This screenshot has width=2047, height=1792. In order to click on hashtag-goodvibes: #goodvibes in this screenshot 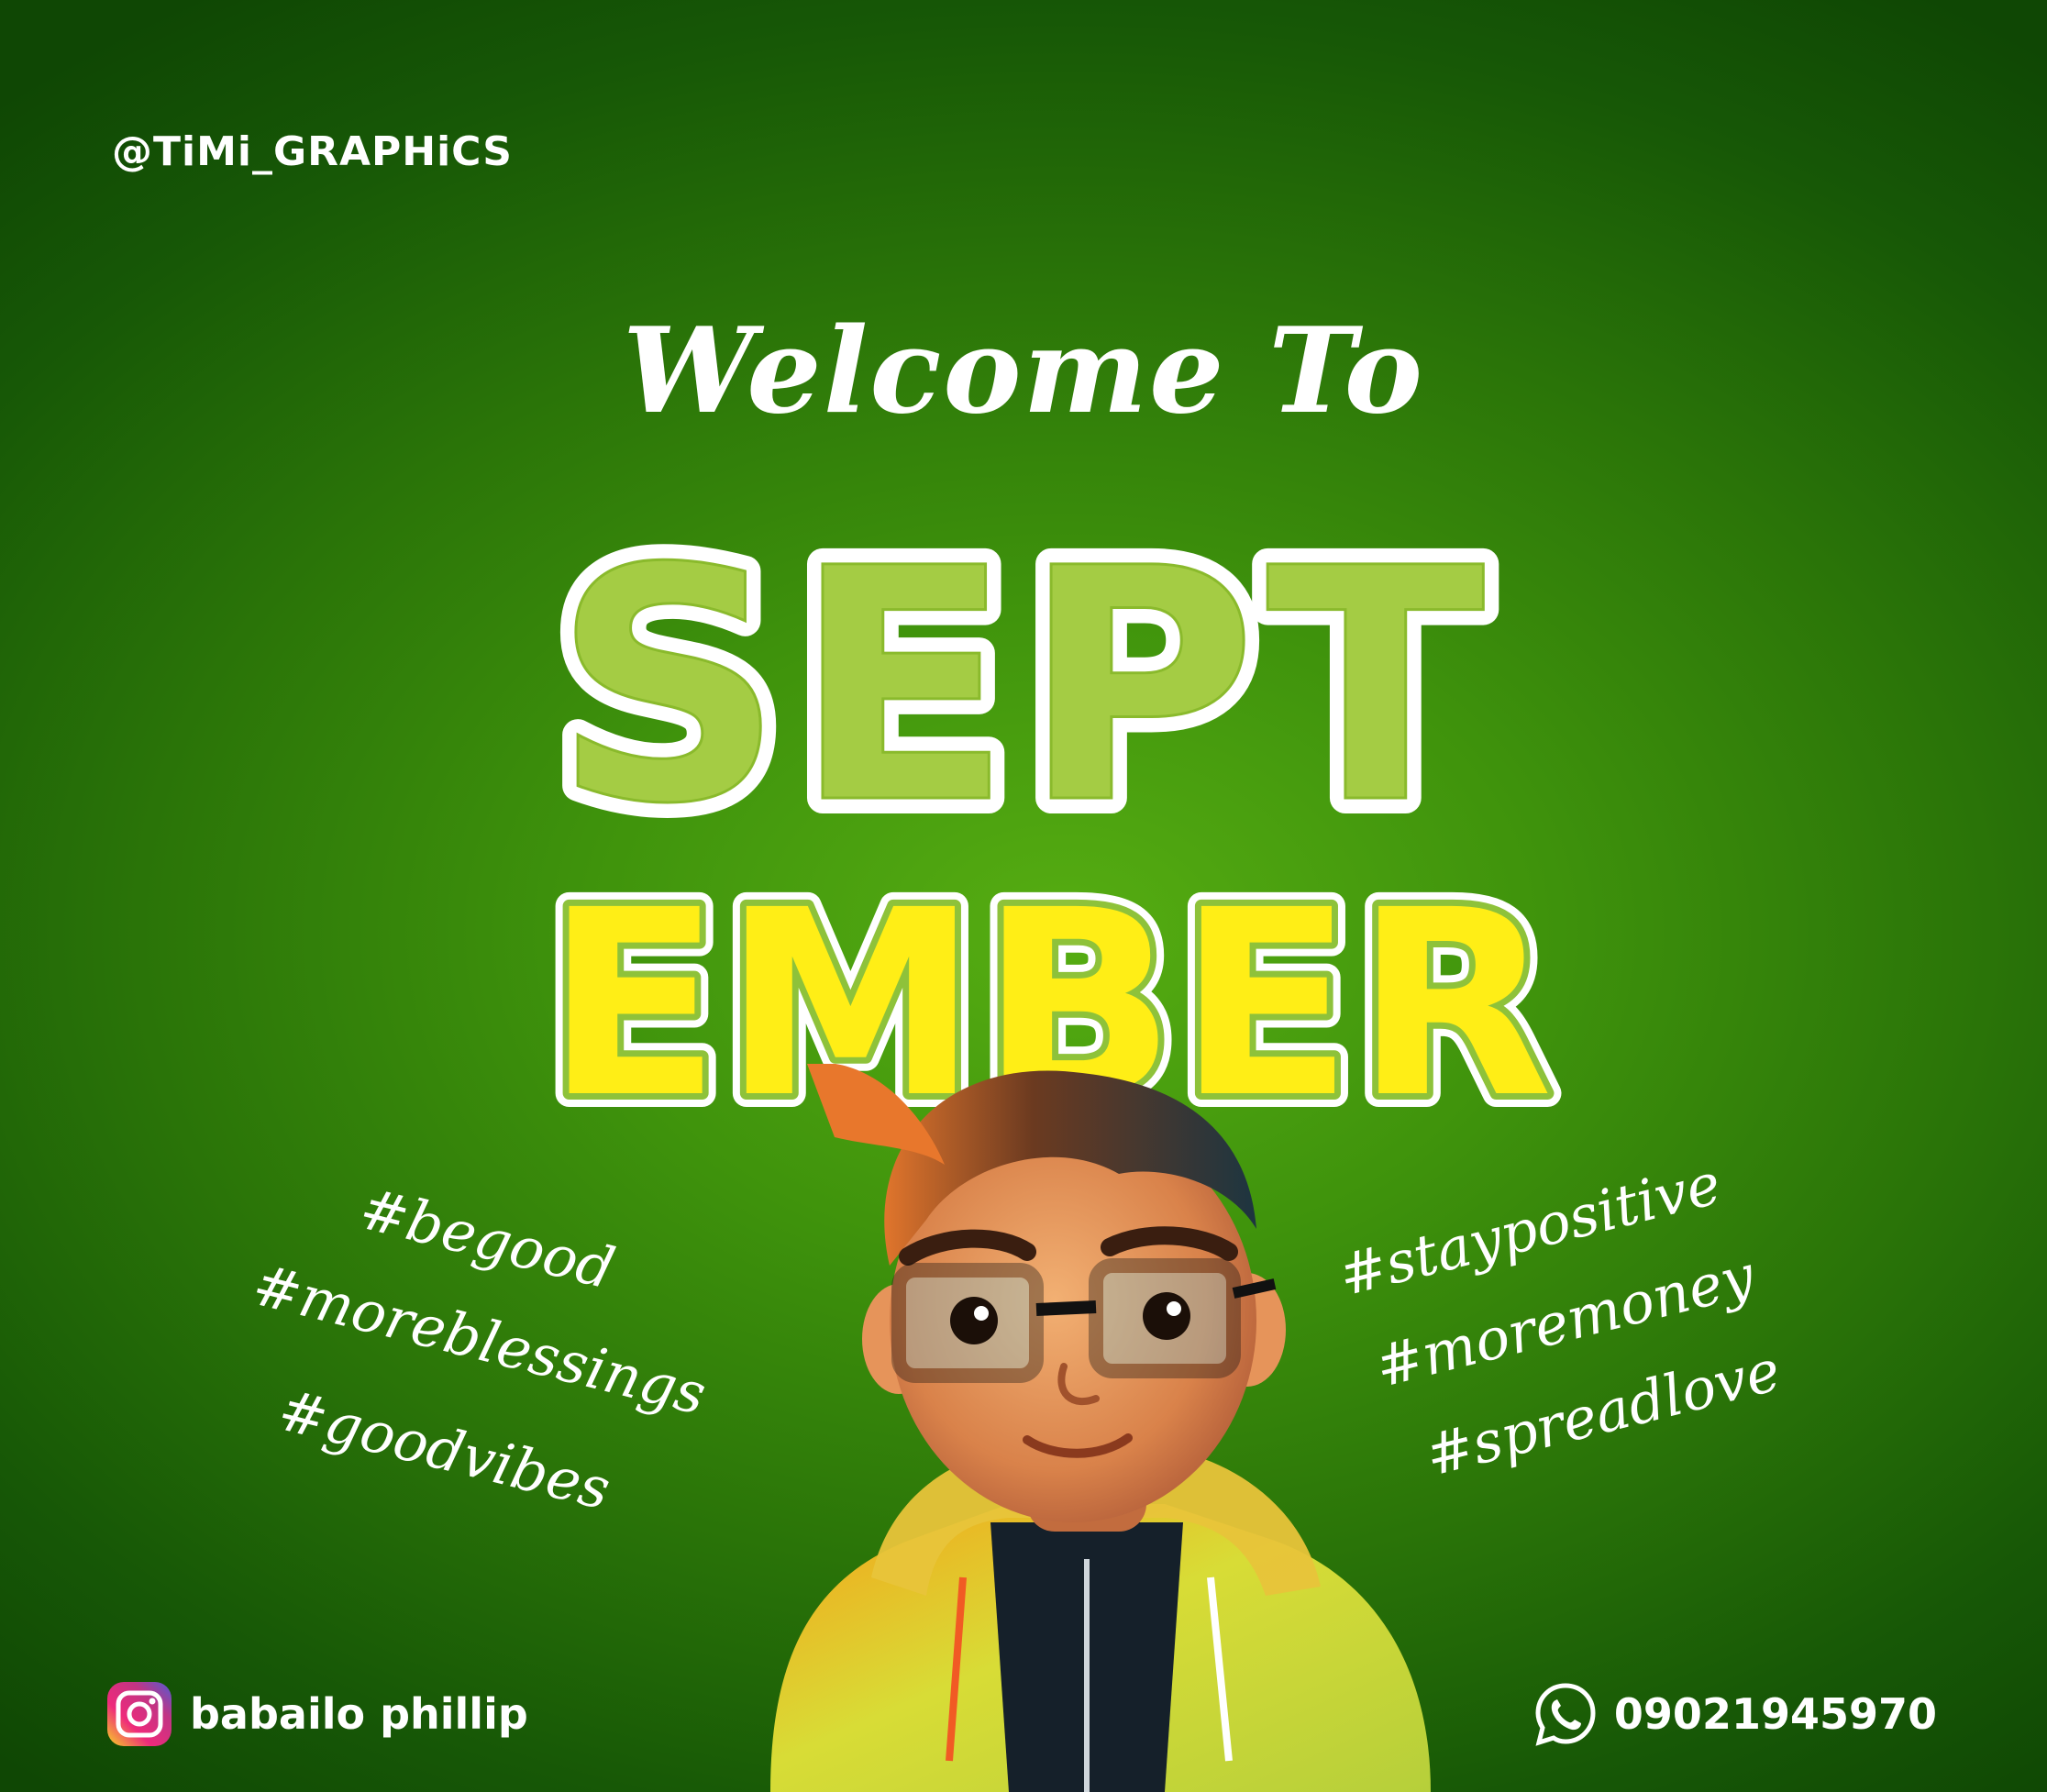, I will do `click(444, 1450)`.